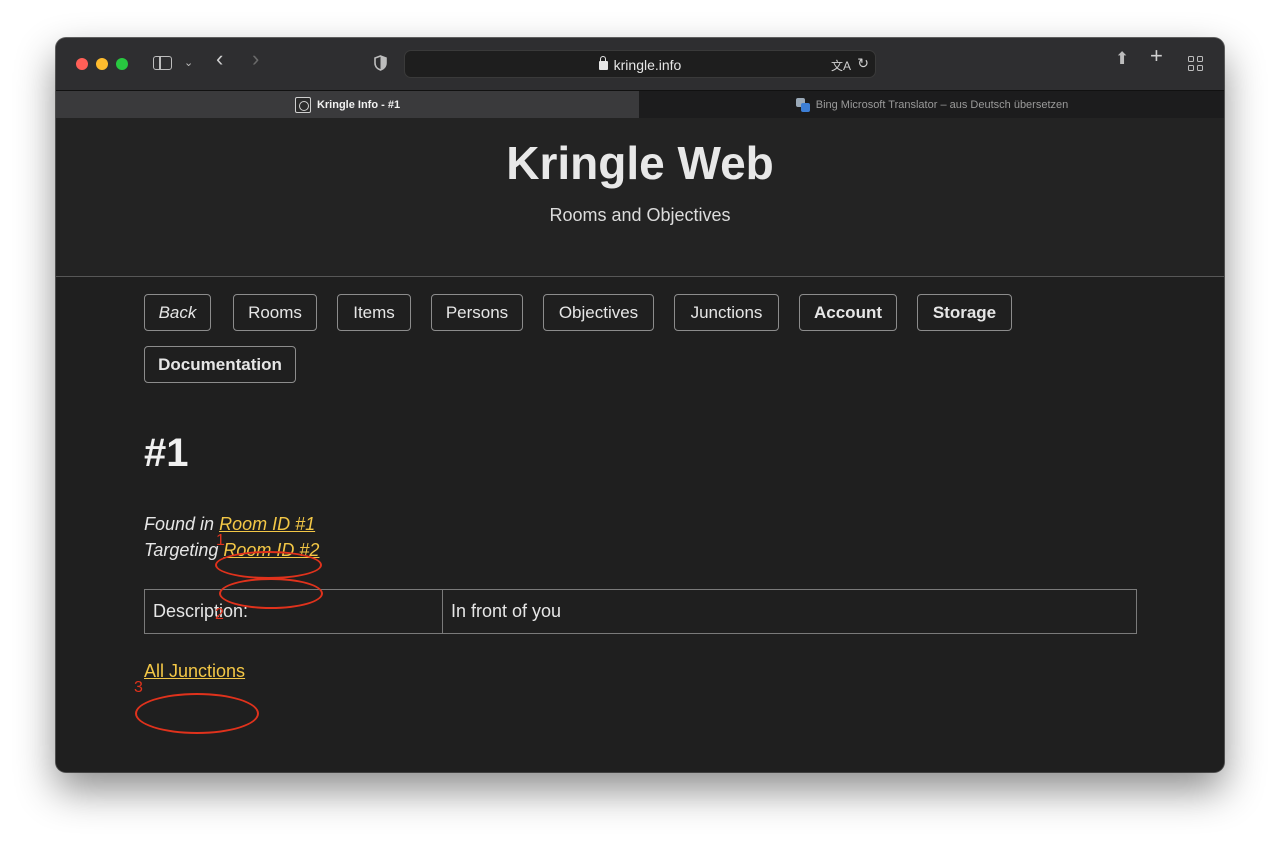 This screenshot has width=1280, height=847. I want to click on annotation-number-1: 1, so click(220, 540).